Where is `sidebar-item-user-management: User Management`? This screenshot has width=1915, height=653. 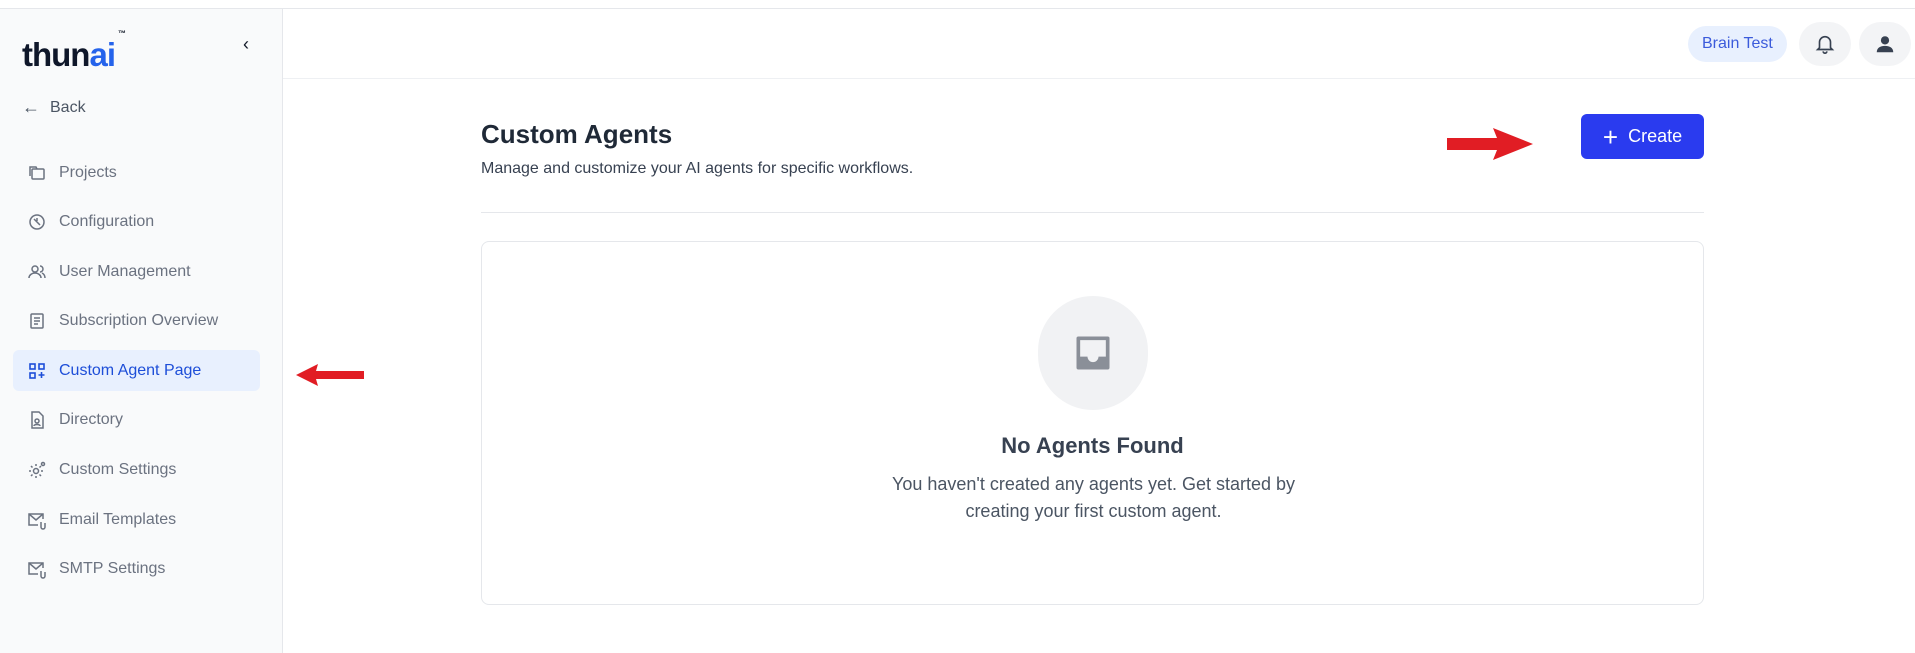 sidebar-item-user-management: User Management is located at coordinates (136, 271).